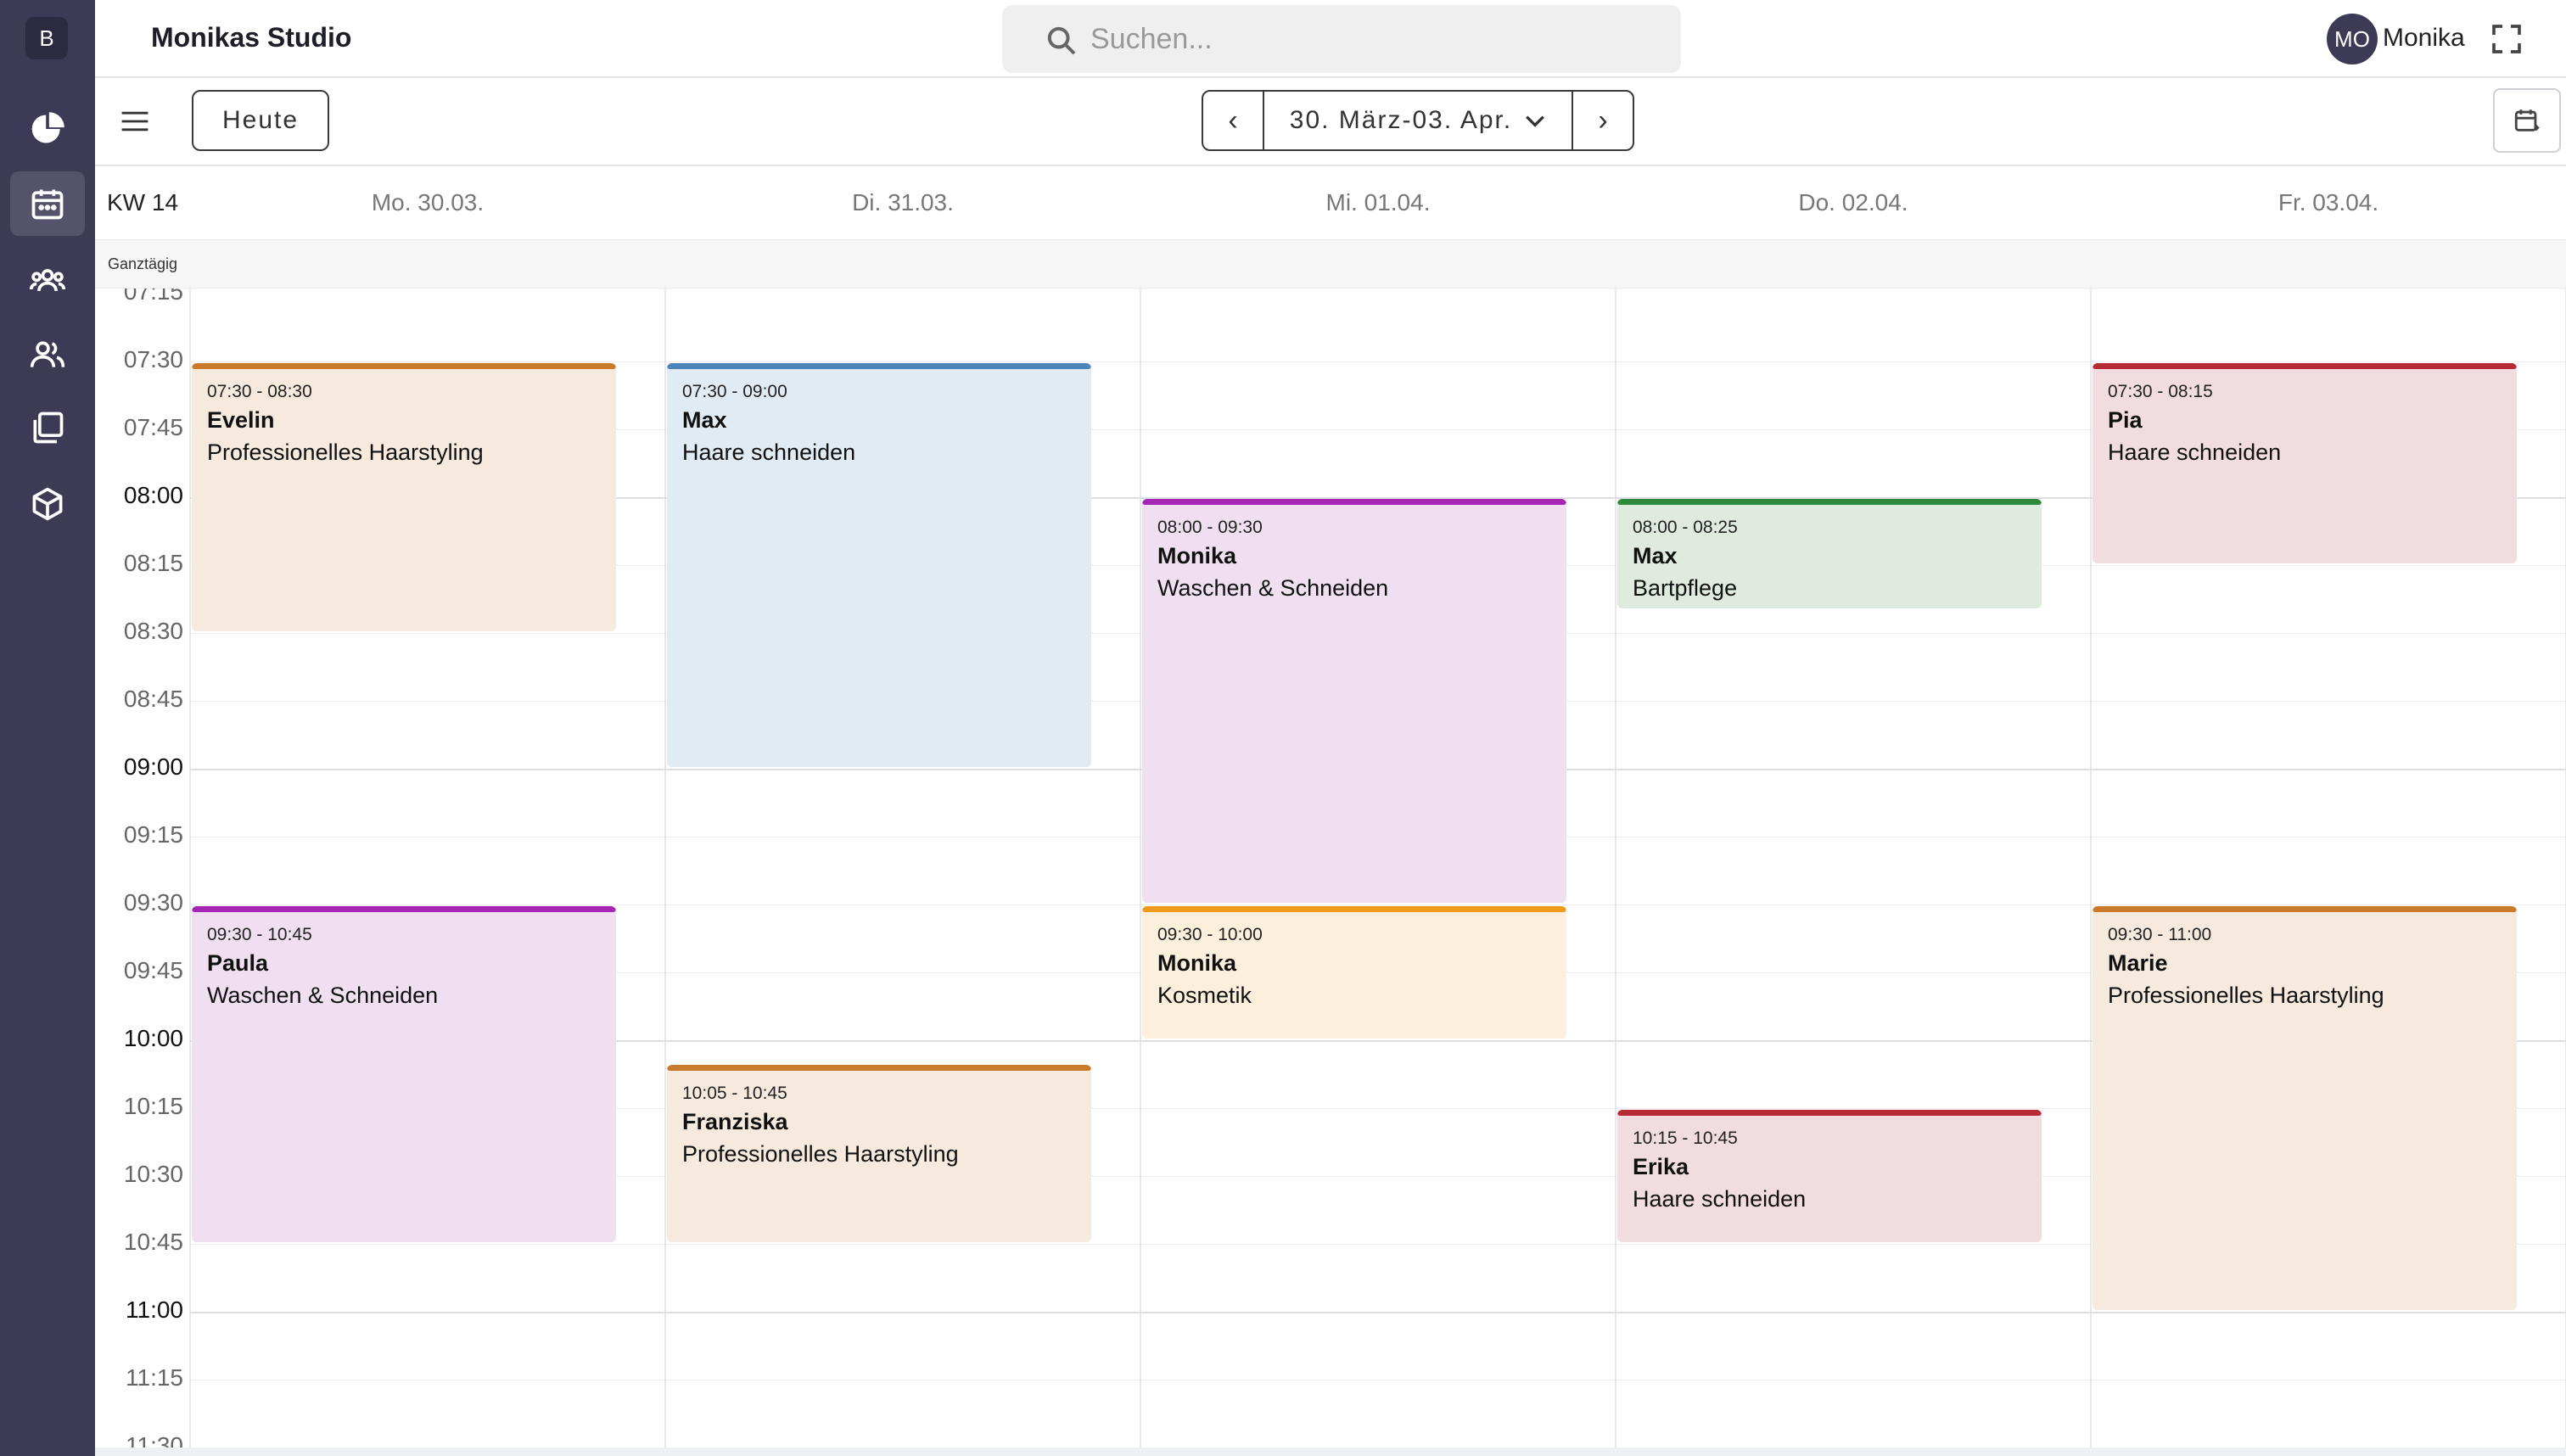 Image resolution: width=2566 pixels, height=1456 pixels. What do you see at coordinates (1535, 121) in the screenshot?
I see `chevron-down-icon` at bounding box center [1535, 121].